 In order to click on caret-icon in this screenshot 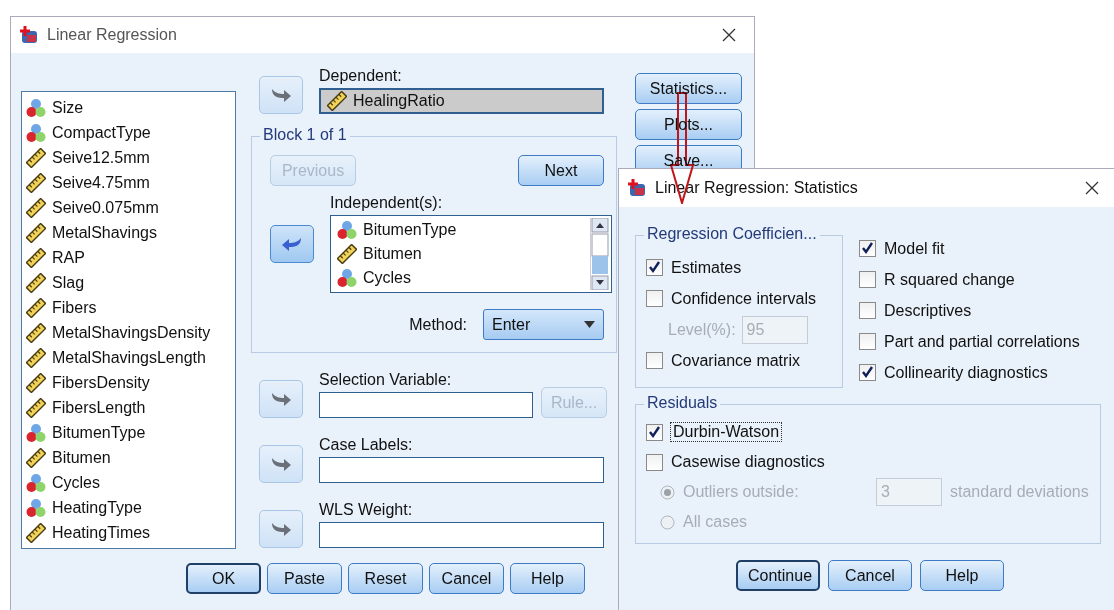, I will do `click(589, 324)`.